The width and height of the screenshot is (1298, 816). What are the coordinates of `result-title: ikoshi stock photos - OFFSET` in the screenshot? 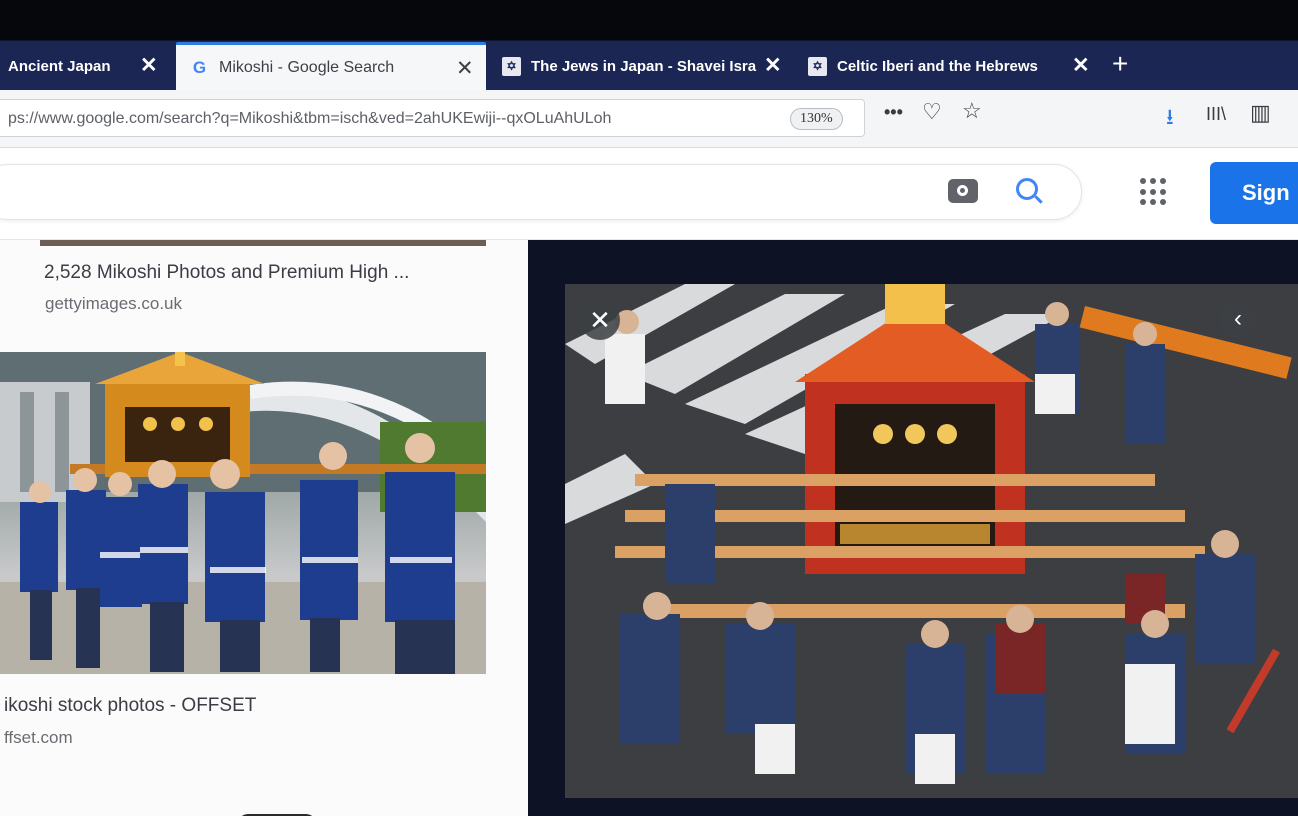 It's located at (130, 706).